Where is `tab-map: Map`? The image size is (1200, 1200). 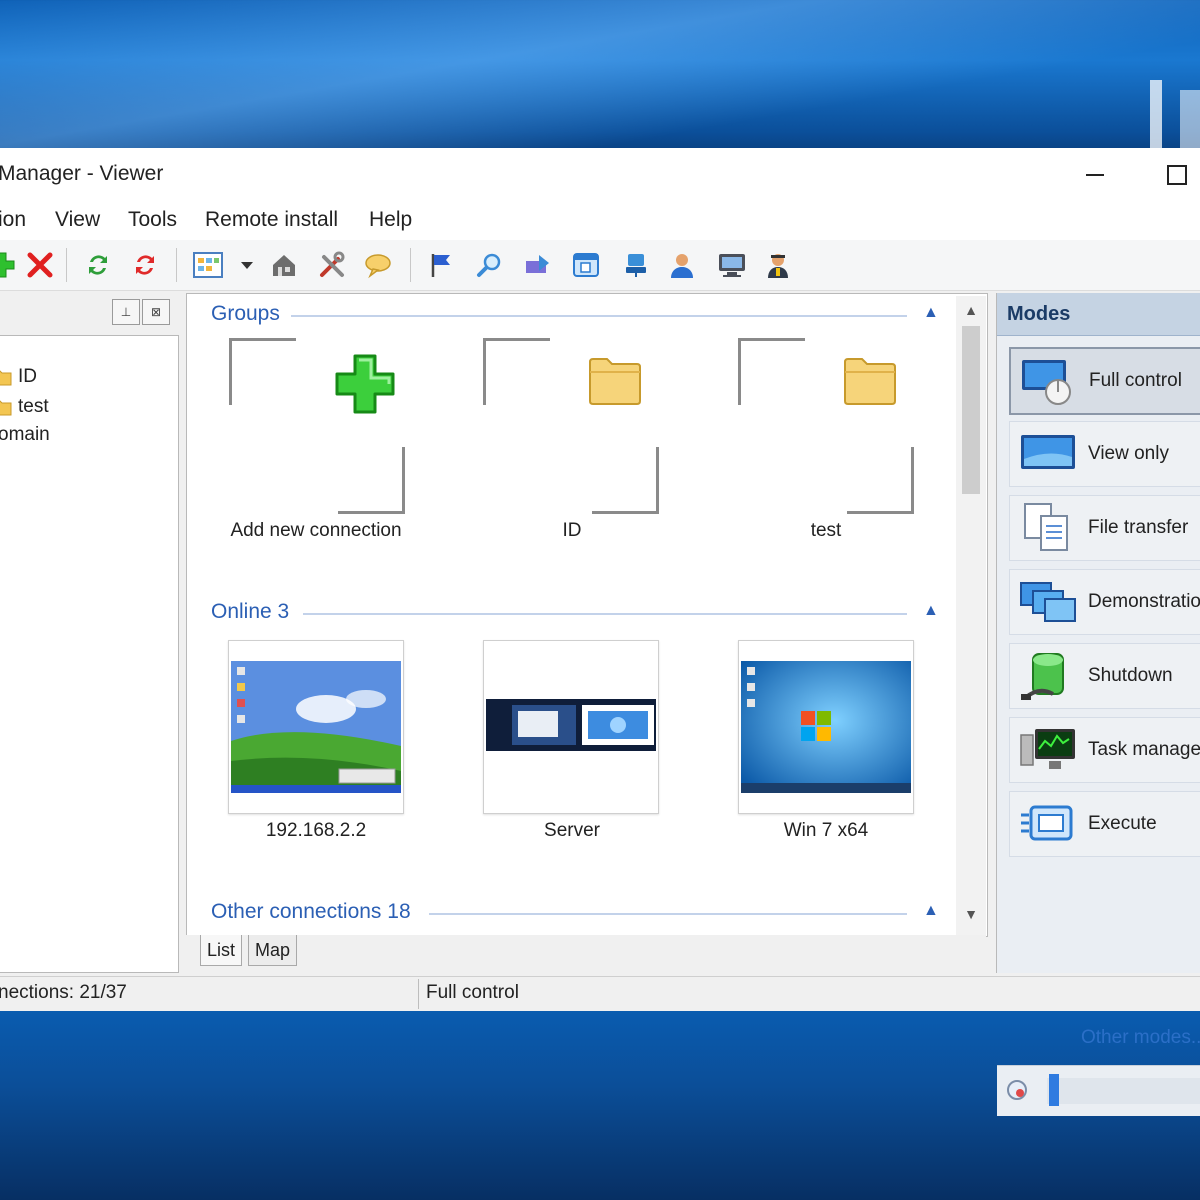 tab-map: Map is located at coordinates (273, 950).